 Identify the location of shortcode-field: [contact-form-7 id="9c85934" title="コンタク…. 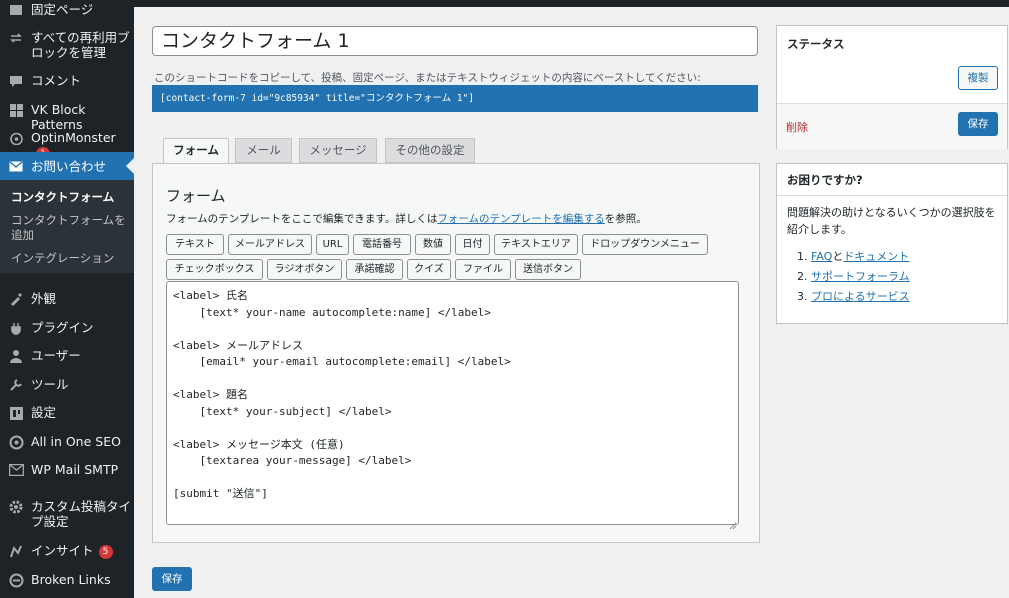
(455, 98).